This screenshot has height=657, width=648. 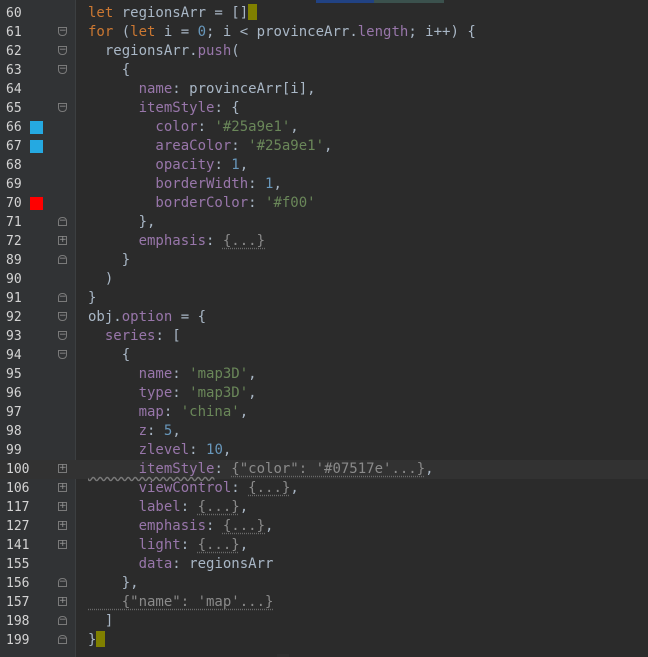 What do you see at coordinates (100, 279) in the screenshot?
I see `code-text: )` at bounding box center [100, 279].